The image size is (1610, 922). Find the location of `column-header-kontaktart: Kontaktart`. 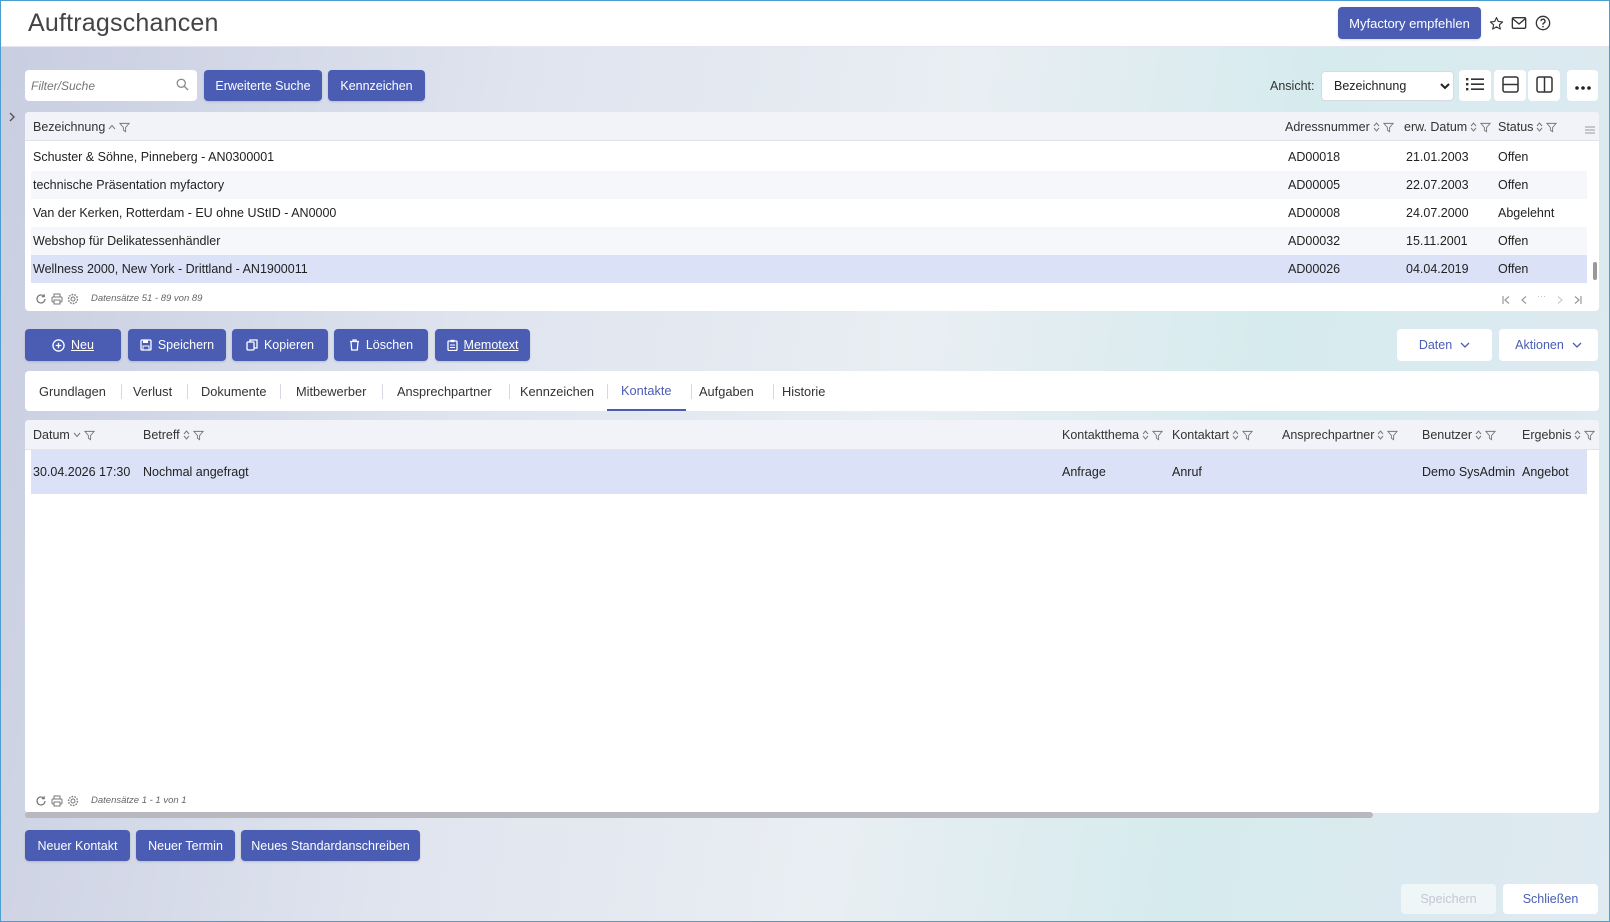

column-header-kontaktart: Kontaktart is located at coordinates (1212, 435).